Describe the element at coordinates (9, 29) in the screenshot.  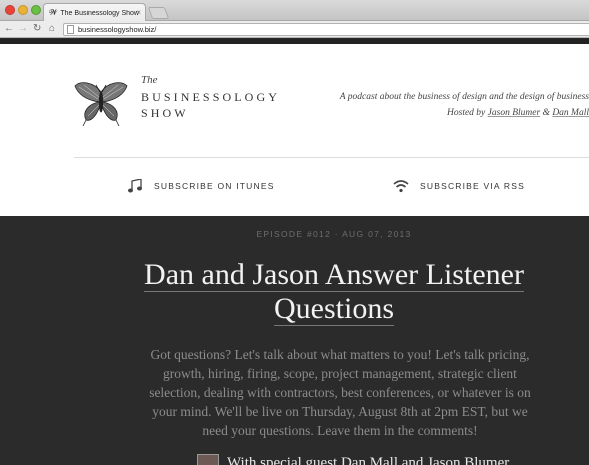
I see `back-arrow-icon: ←` at that location.